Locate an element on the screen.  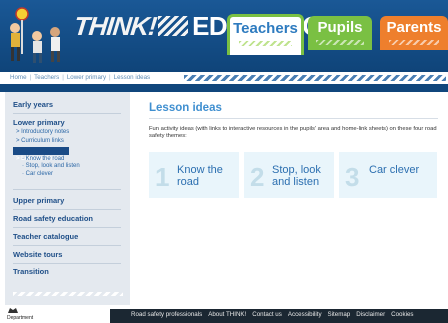
sidebar-item-transition: Transition is located at coordinates (31, 271).